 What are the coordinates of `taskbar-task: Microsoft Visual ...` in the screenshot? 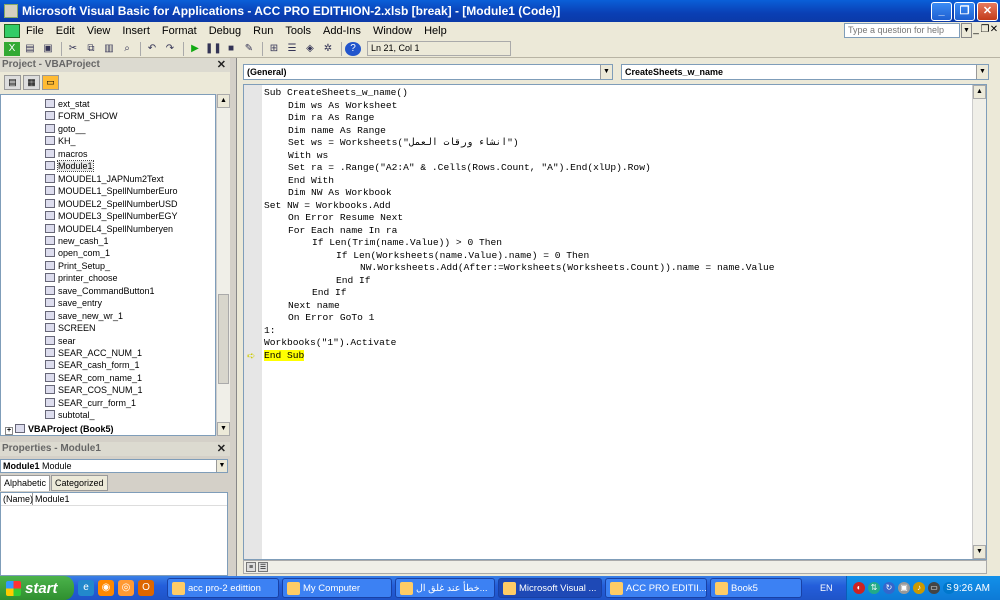 It's located at (550, 588).